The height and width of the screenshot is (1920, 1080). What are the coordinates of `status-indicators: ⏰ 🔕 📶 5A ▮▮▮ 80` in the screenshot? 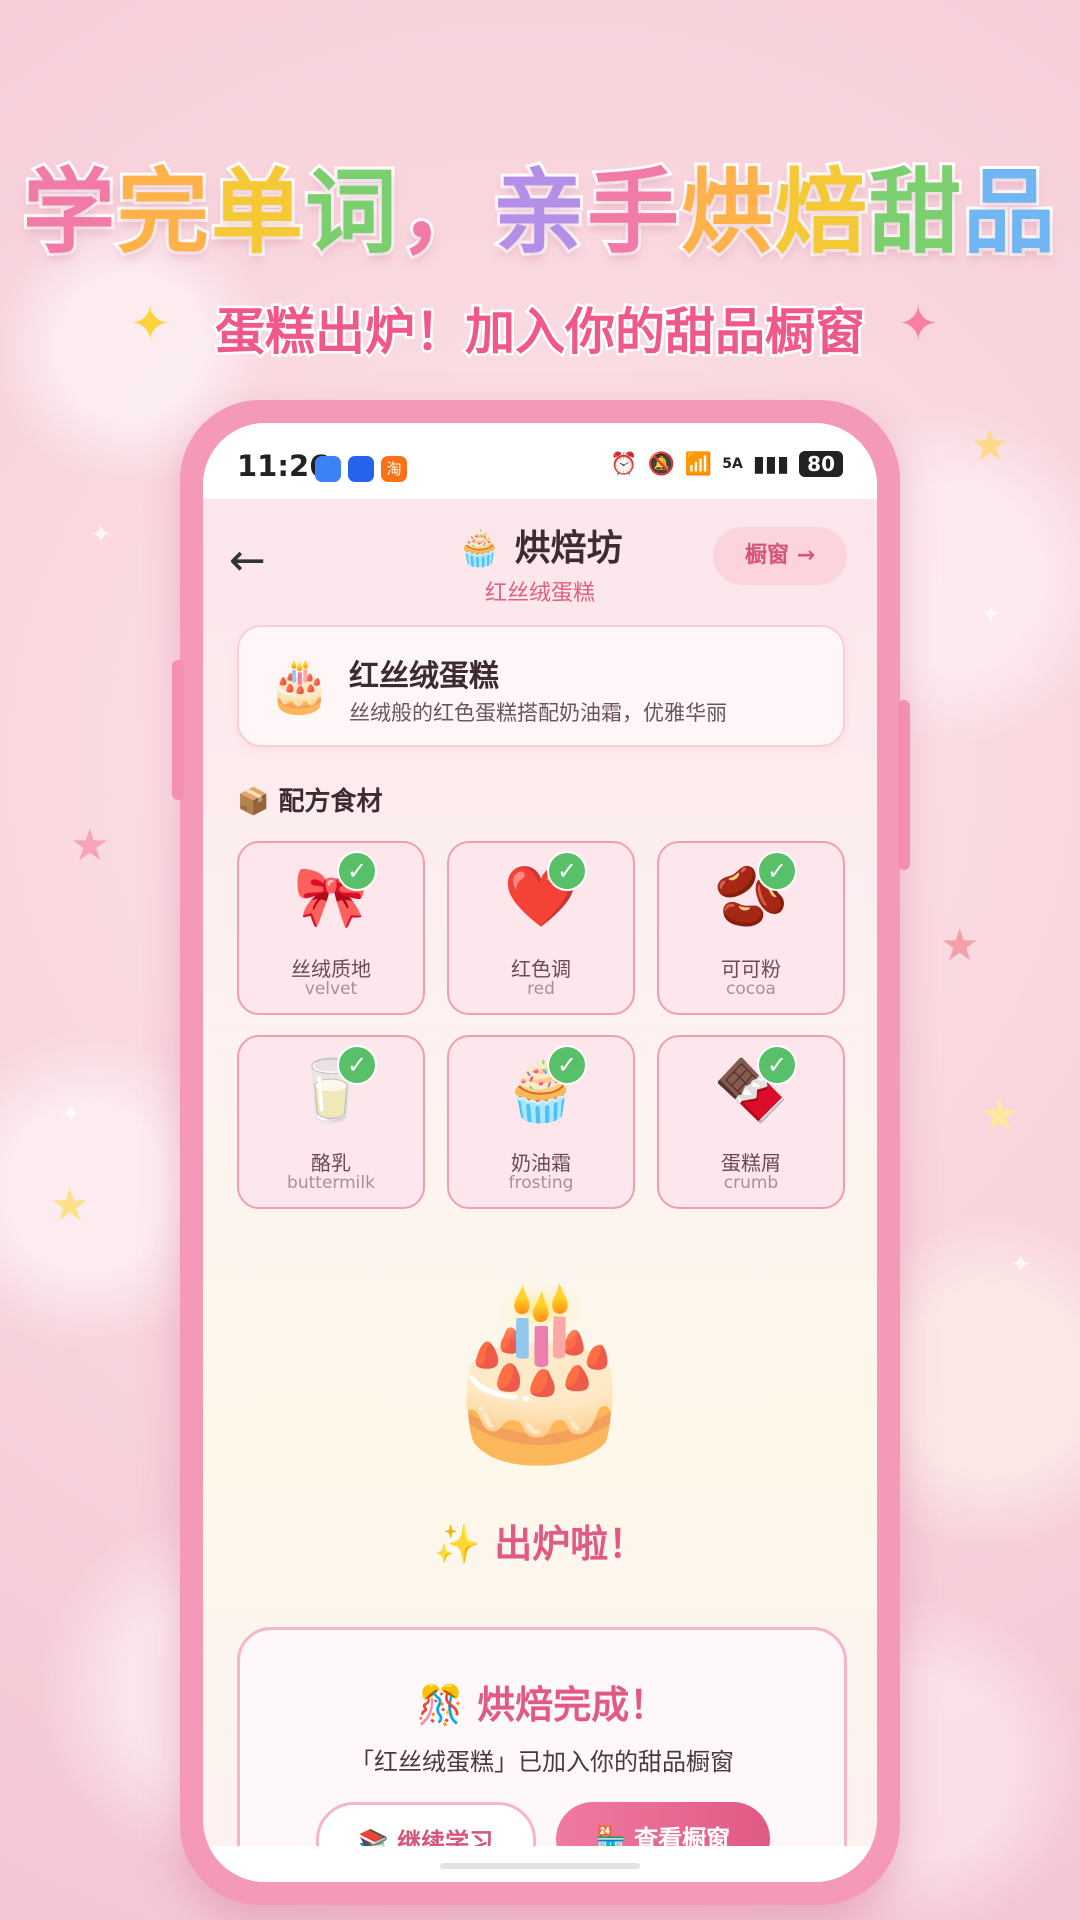 It's located at (726, 464).